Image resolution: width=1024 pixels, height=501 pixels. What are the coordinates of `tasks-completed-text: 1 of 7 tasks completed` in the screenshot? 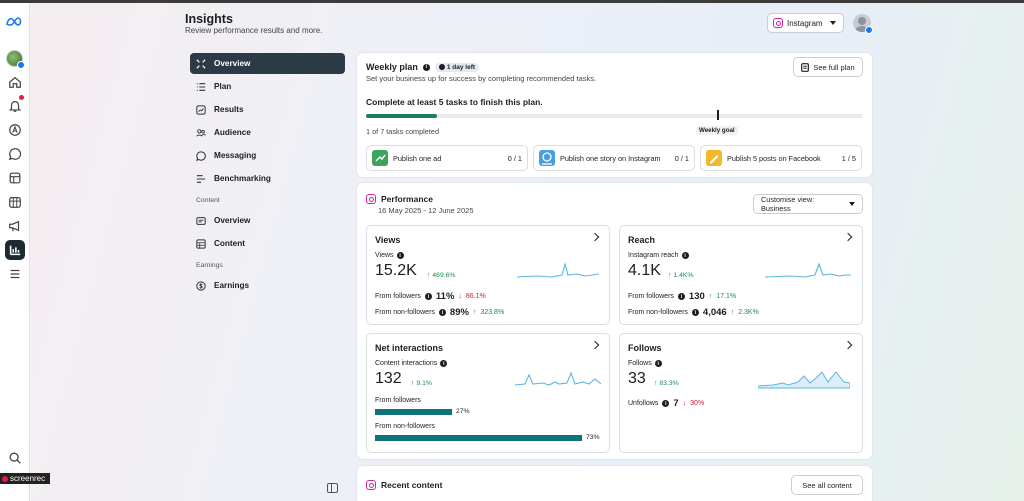 It's located at (403, 131).